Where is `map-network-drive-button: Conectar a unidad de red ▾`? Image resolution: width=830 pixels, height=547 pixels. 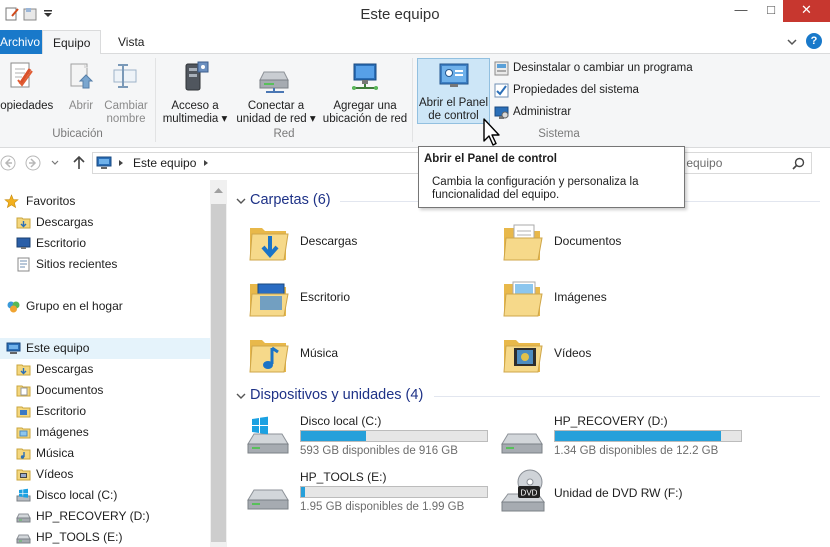 map-network-drive-button: Conectar a unidad de red ▾ is located at coordinates (276, 91).